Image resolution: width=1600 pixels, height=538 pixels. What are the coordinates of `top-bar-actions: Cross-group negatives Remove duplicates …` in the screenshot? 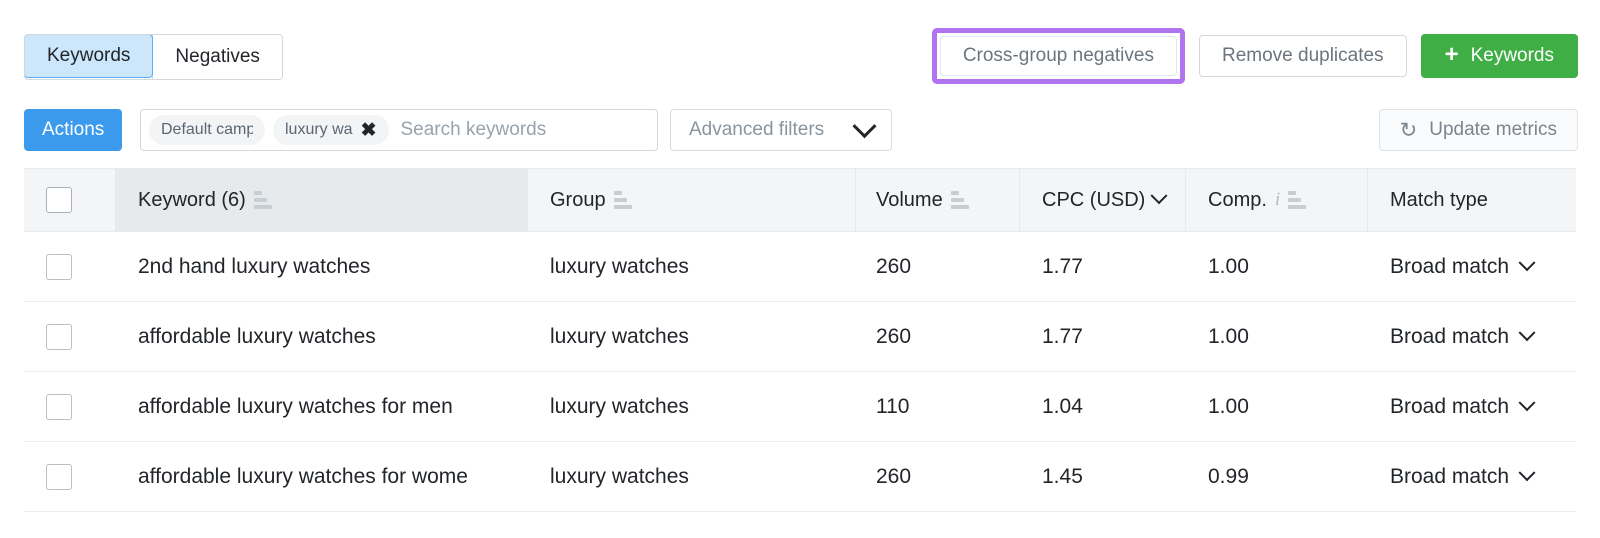 It's located at (1254, 56).